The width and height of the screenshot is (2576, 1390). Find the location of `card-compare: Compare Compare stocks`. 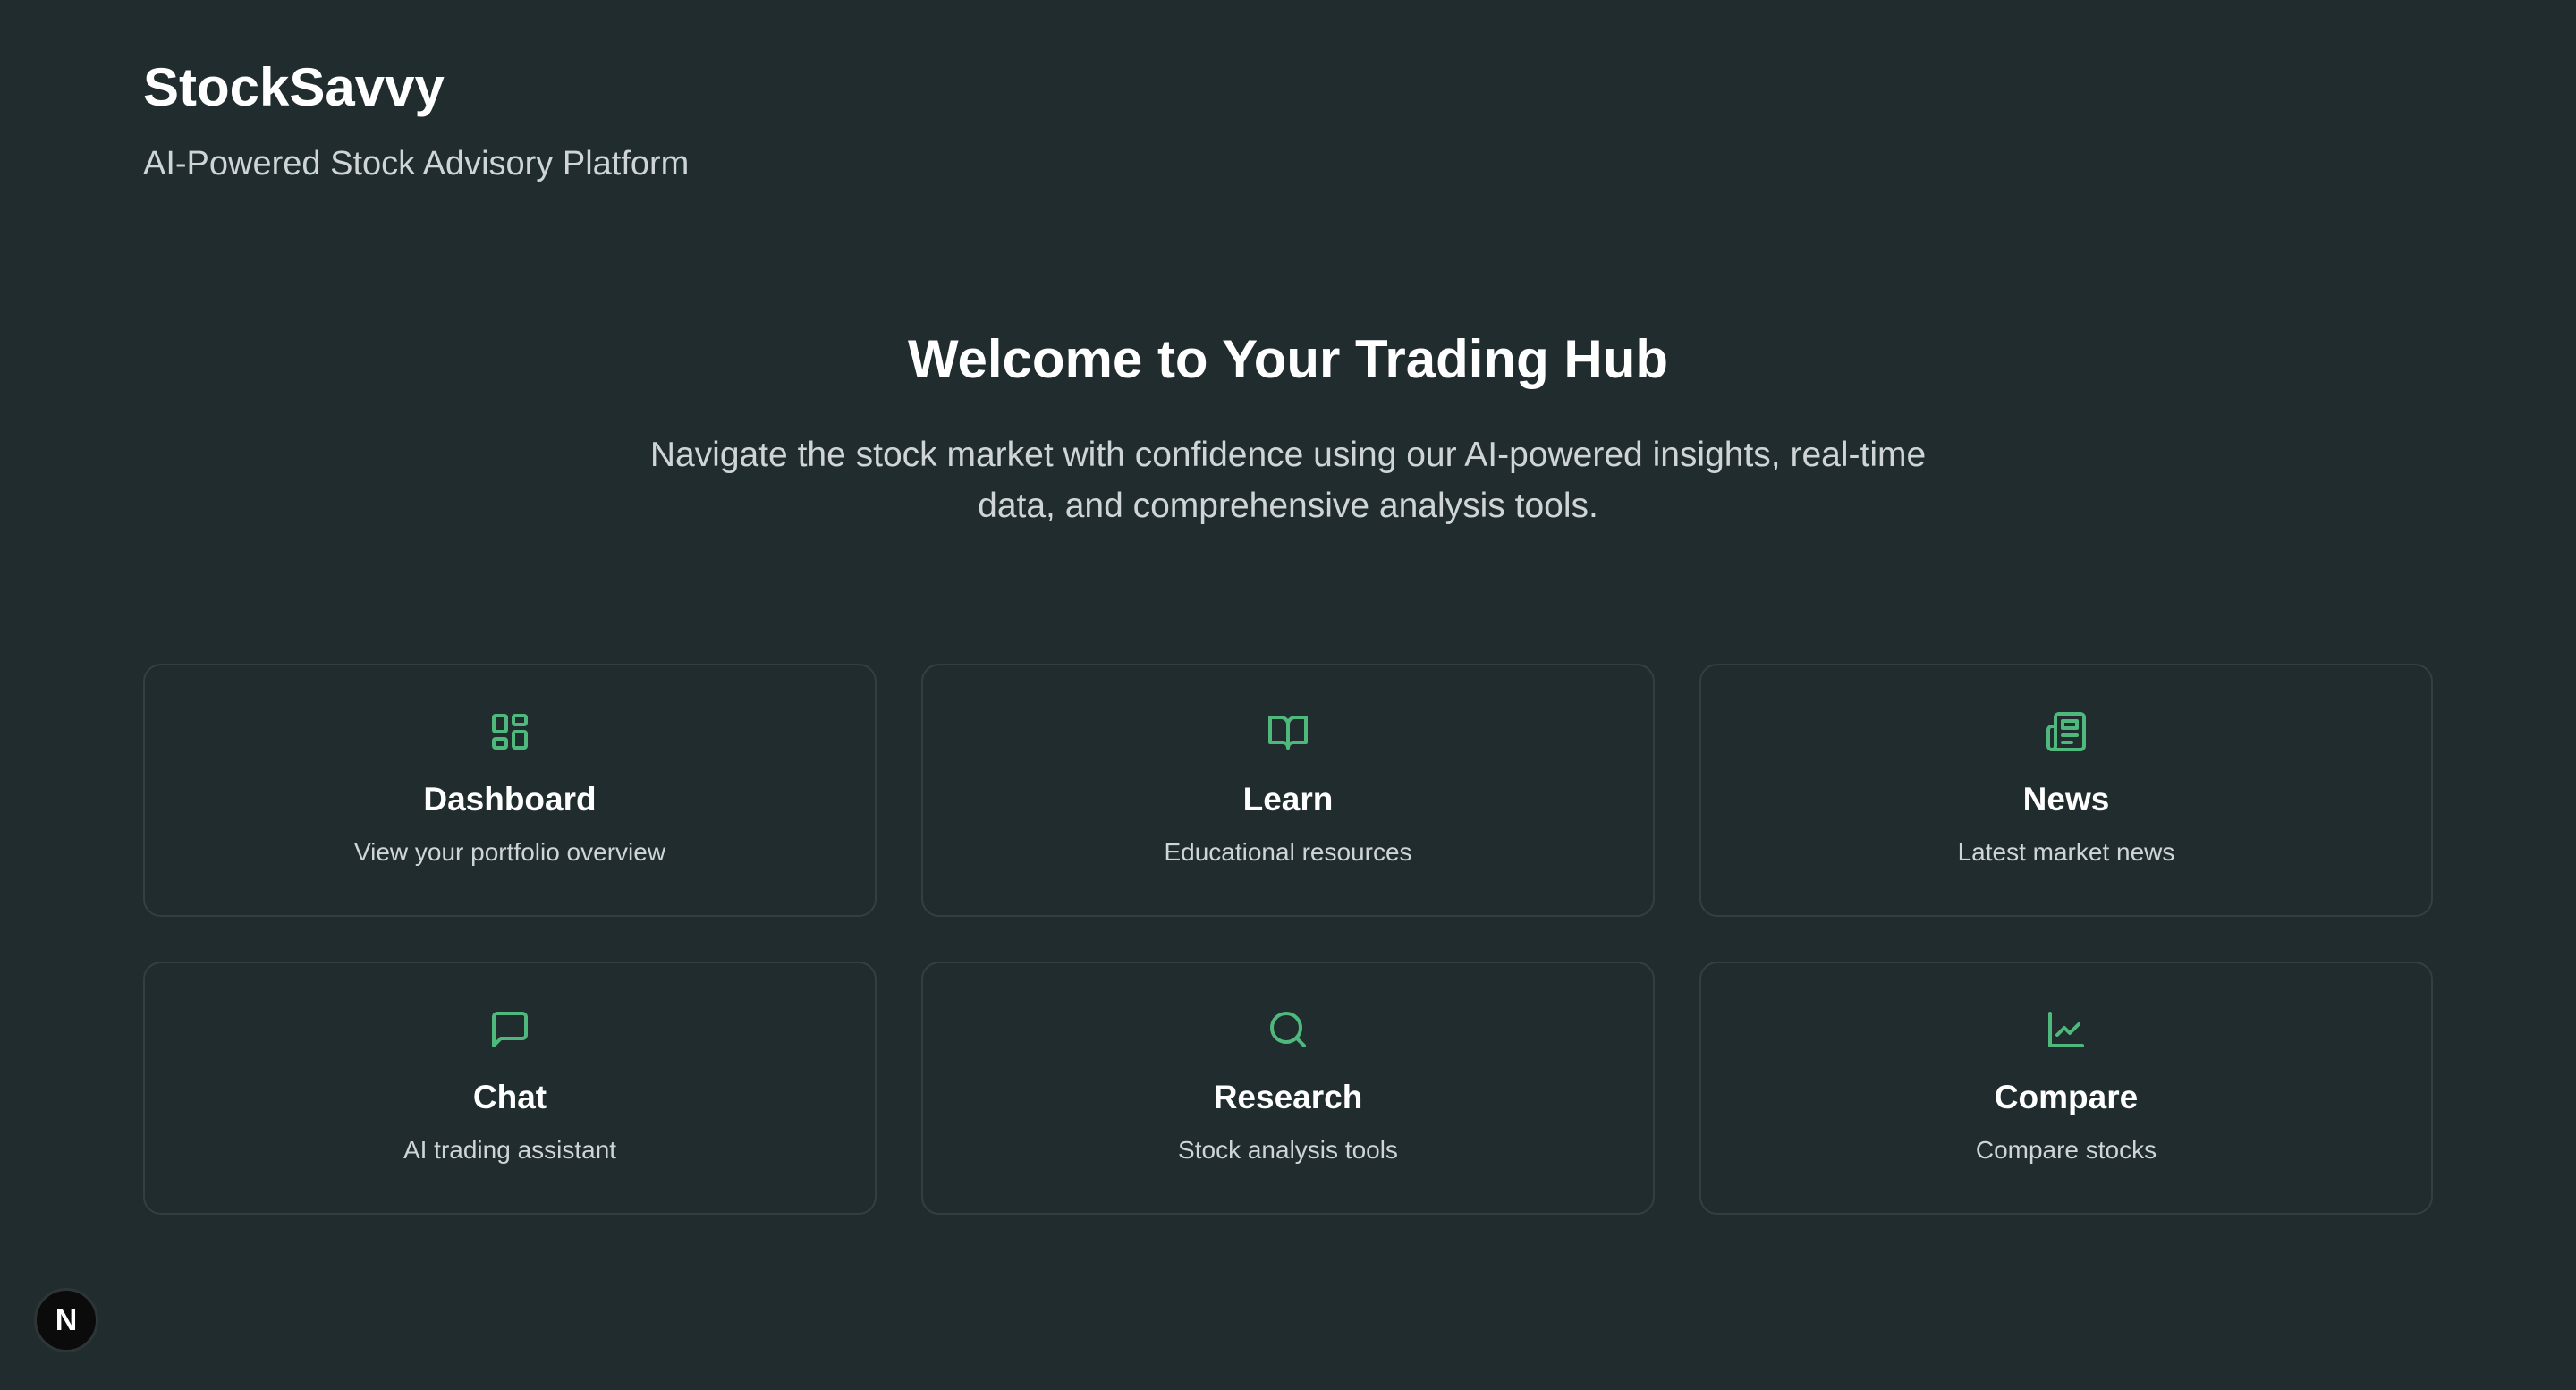

card-compare: Compare Compare stocks is located at coordinates (2066, 1088).